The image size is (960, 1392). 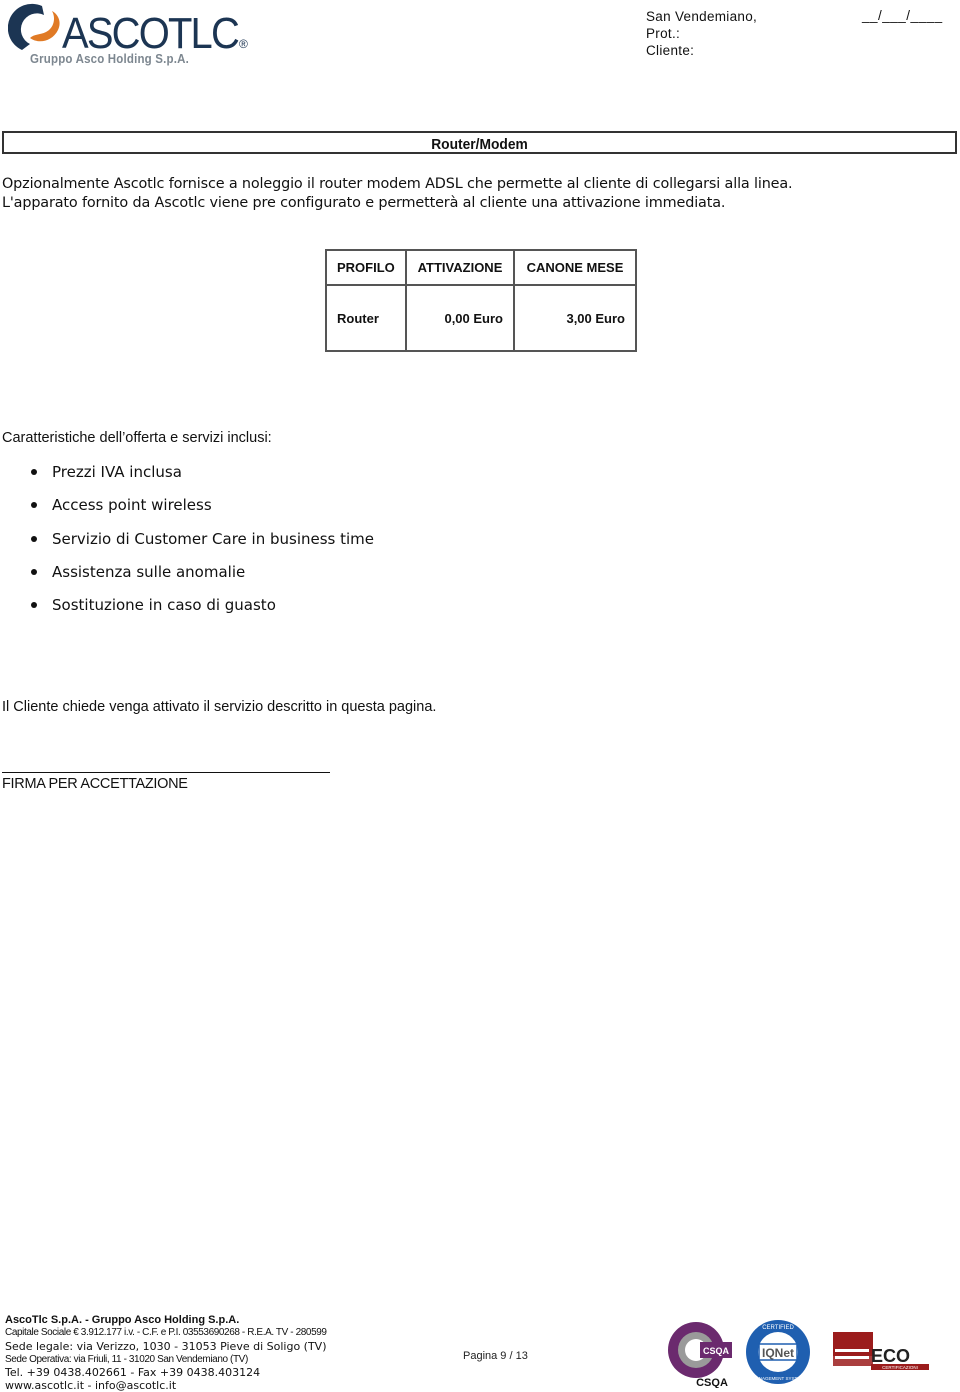 What do you see at coordinates (91, 1385) in the screenshot?
I see `footer-web-email: www.ascotlc.it - info@ascotlc.it` at bounding box center [91, 1385].